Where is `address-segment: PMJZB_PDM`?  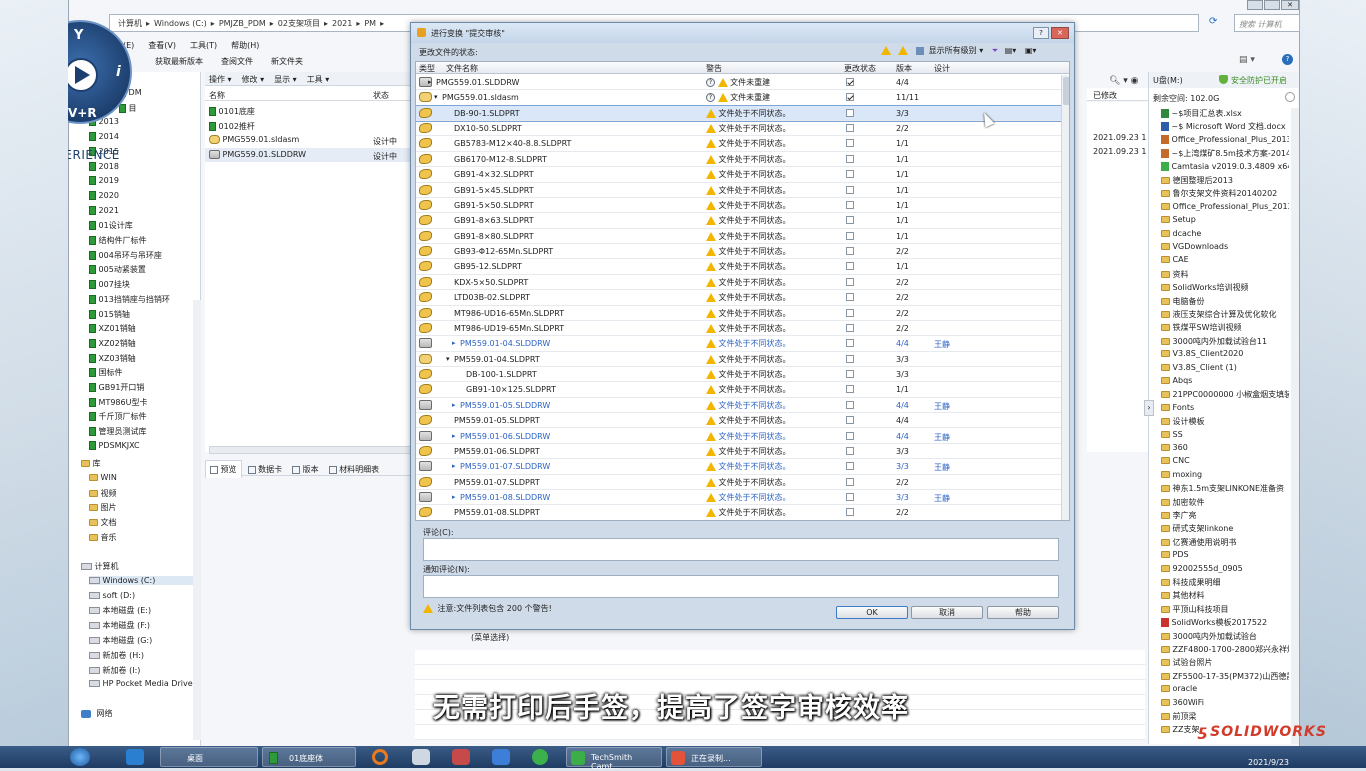
address-segment: PMJZB_PDM is located at coordinates (242, 23).